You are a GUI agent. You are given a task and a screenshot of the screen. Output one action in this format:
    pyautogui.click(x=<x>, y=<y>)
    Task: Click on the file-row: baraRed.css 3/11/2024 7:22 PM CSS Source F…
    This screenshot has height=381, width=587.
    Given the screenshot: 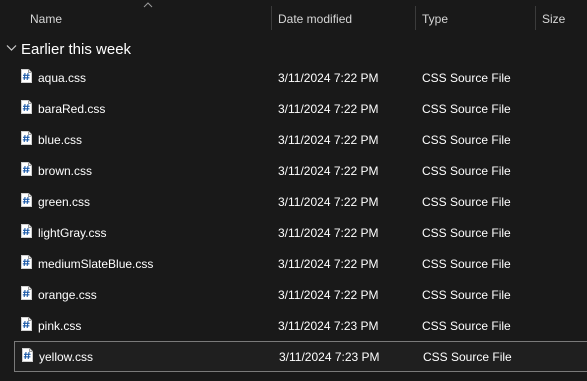 What is the action you would take?
    pyautogui.click(x=293, y=108)
    